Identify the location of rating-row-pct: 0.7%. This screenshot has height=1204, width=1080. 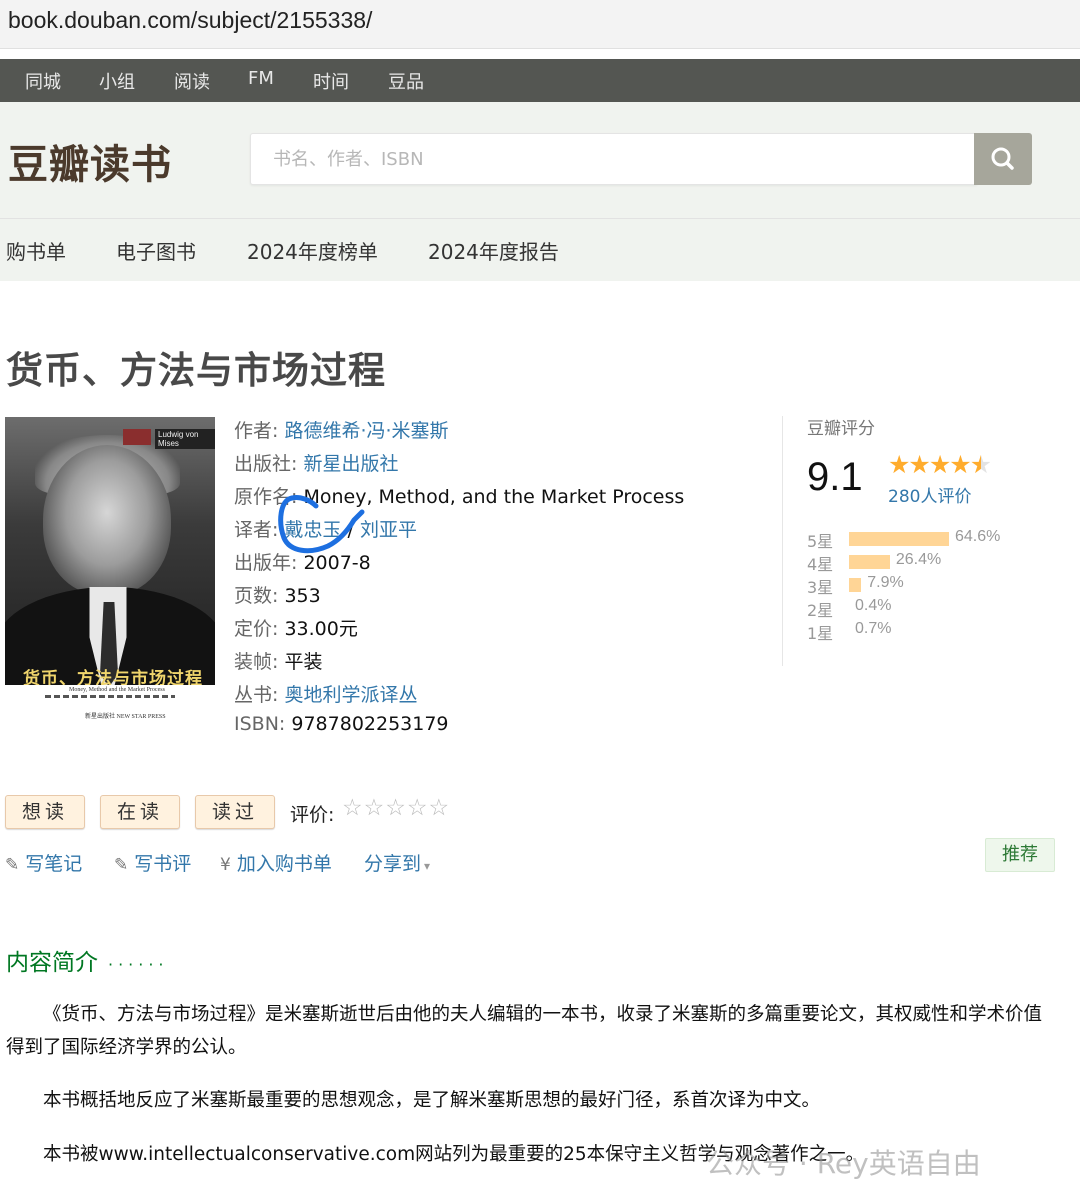
(873, 628).